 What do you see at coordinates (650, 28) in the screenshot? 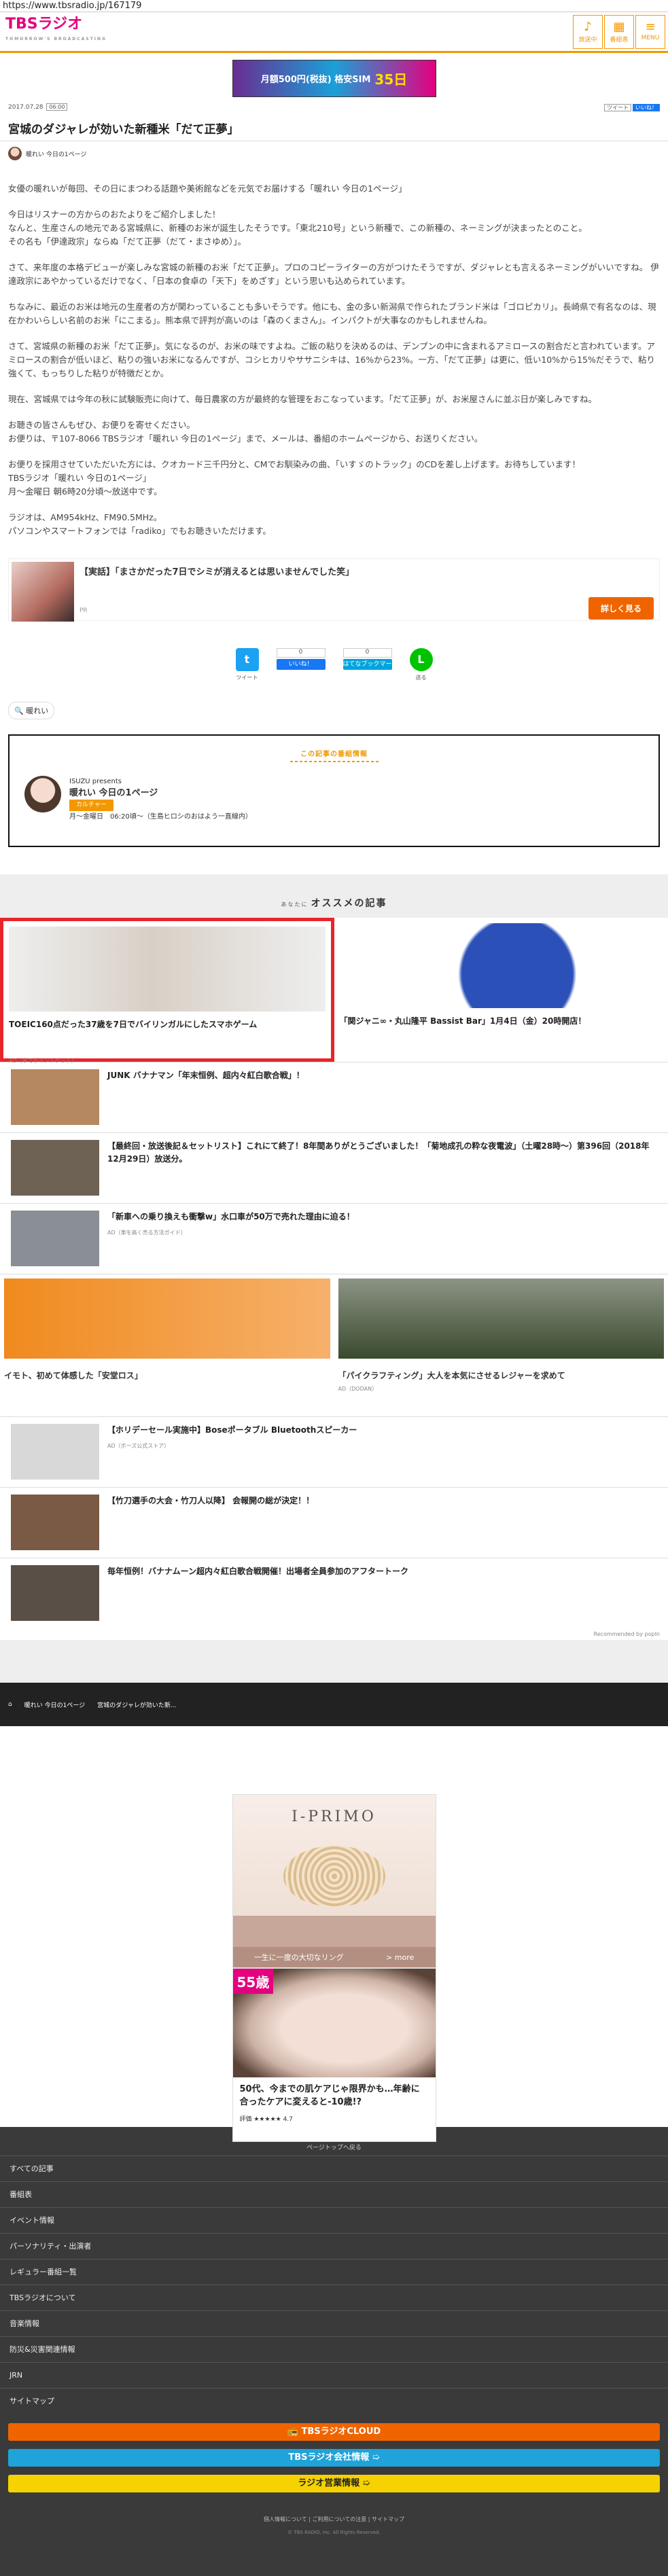
I see `hamburger-icon: ≡` at bounding box center [650, 28].